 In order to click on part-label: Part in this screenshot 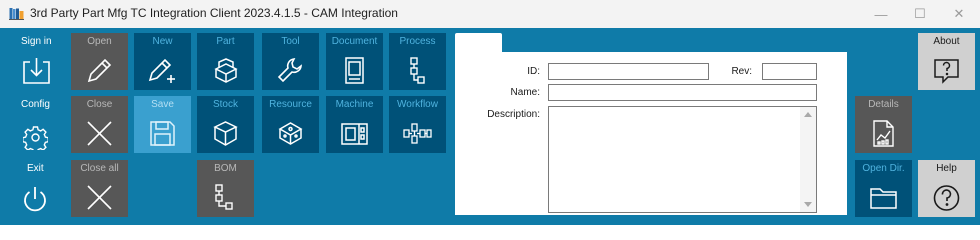, I will do `click(225, 41)`.